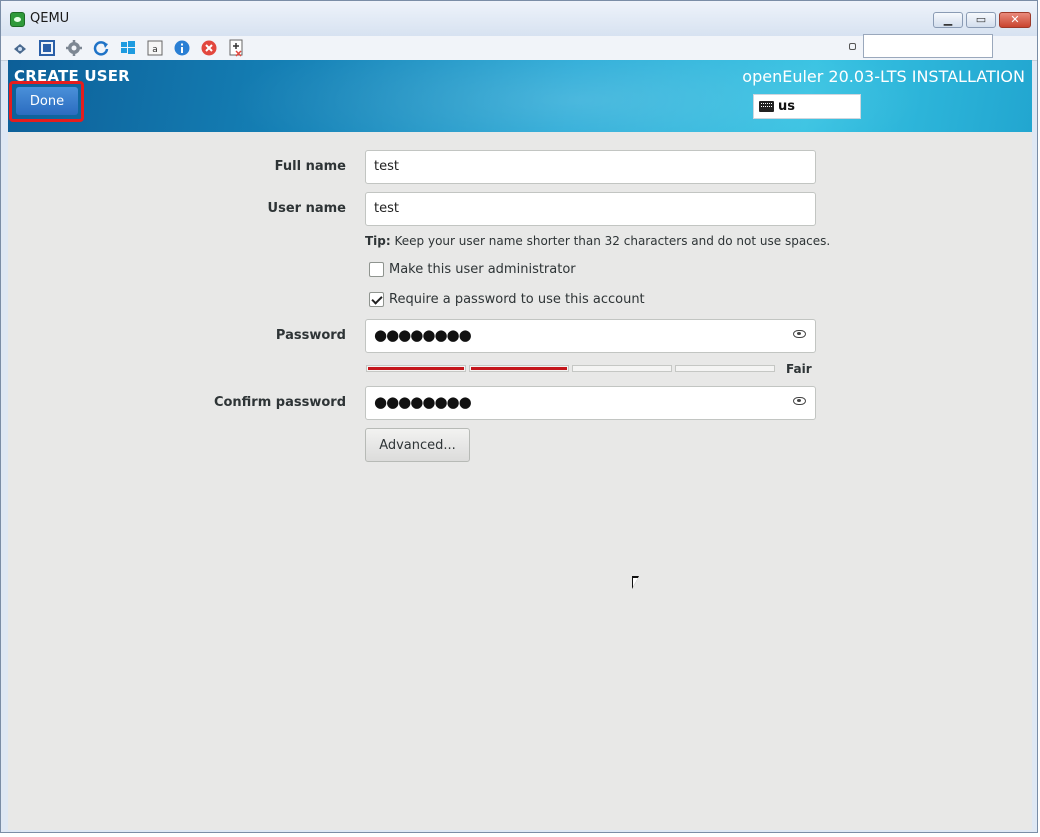 This screenshot has height=837, width=1040. Describe the element at coordinates (74, 48) in the screenshot. I see `settings-icon` at that location.